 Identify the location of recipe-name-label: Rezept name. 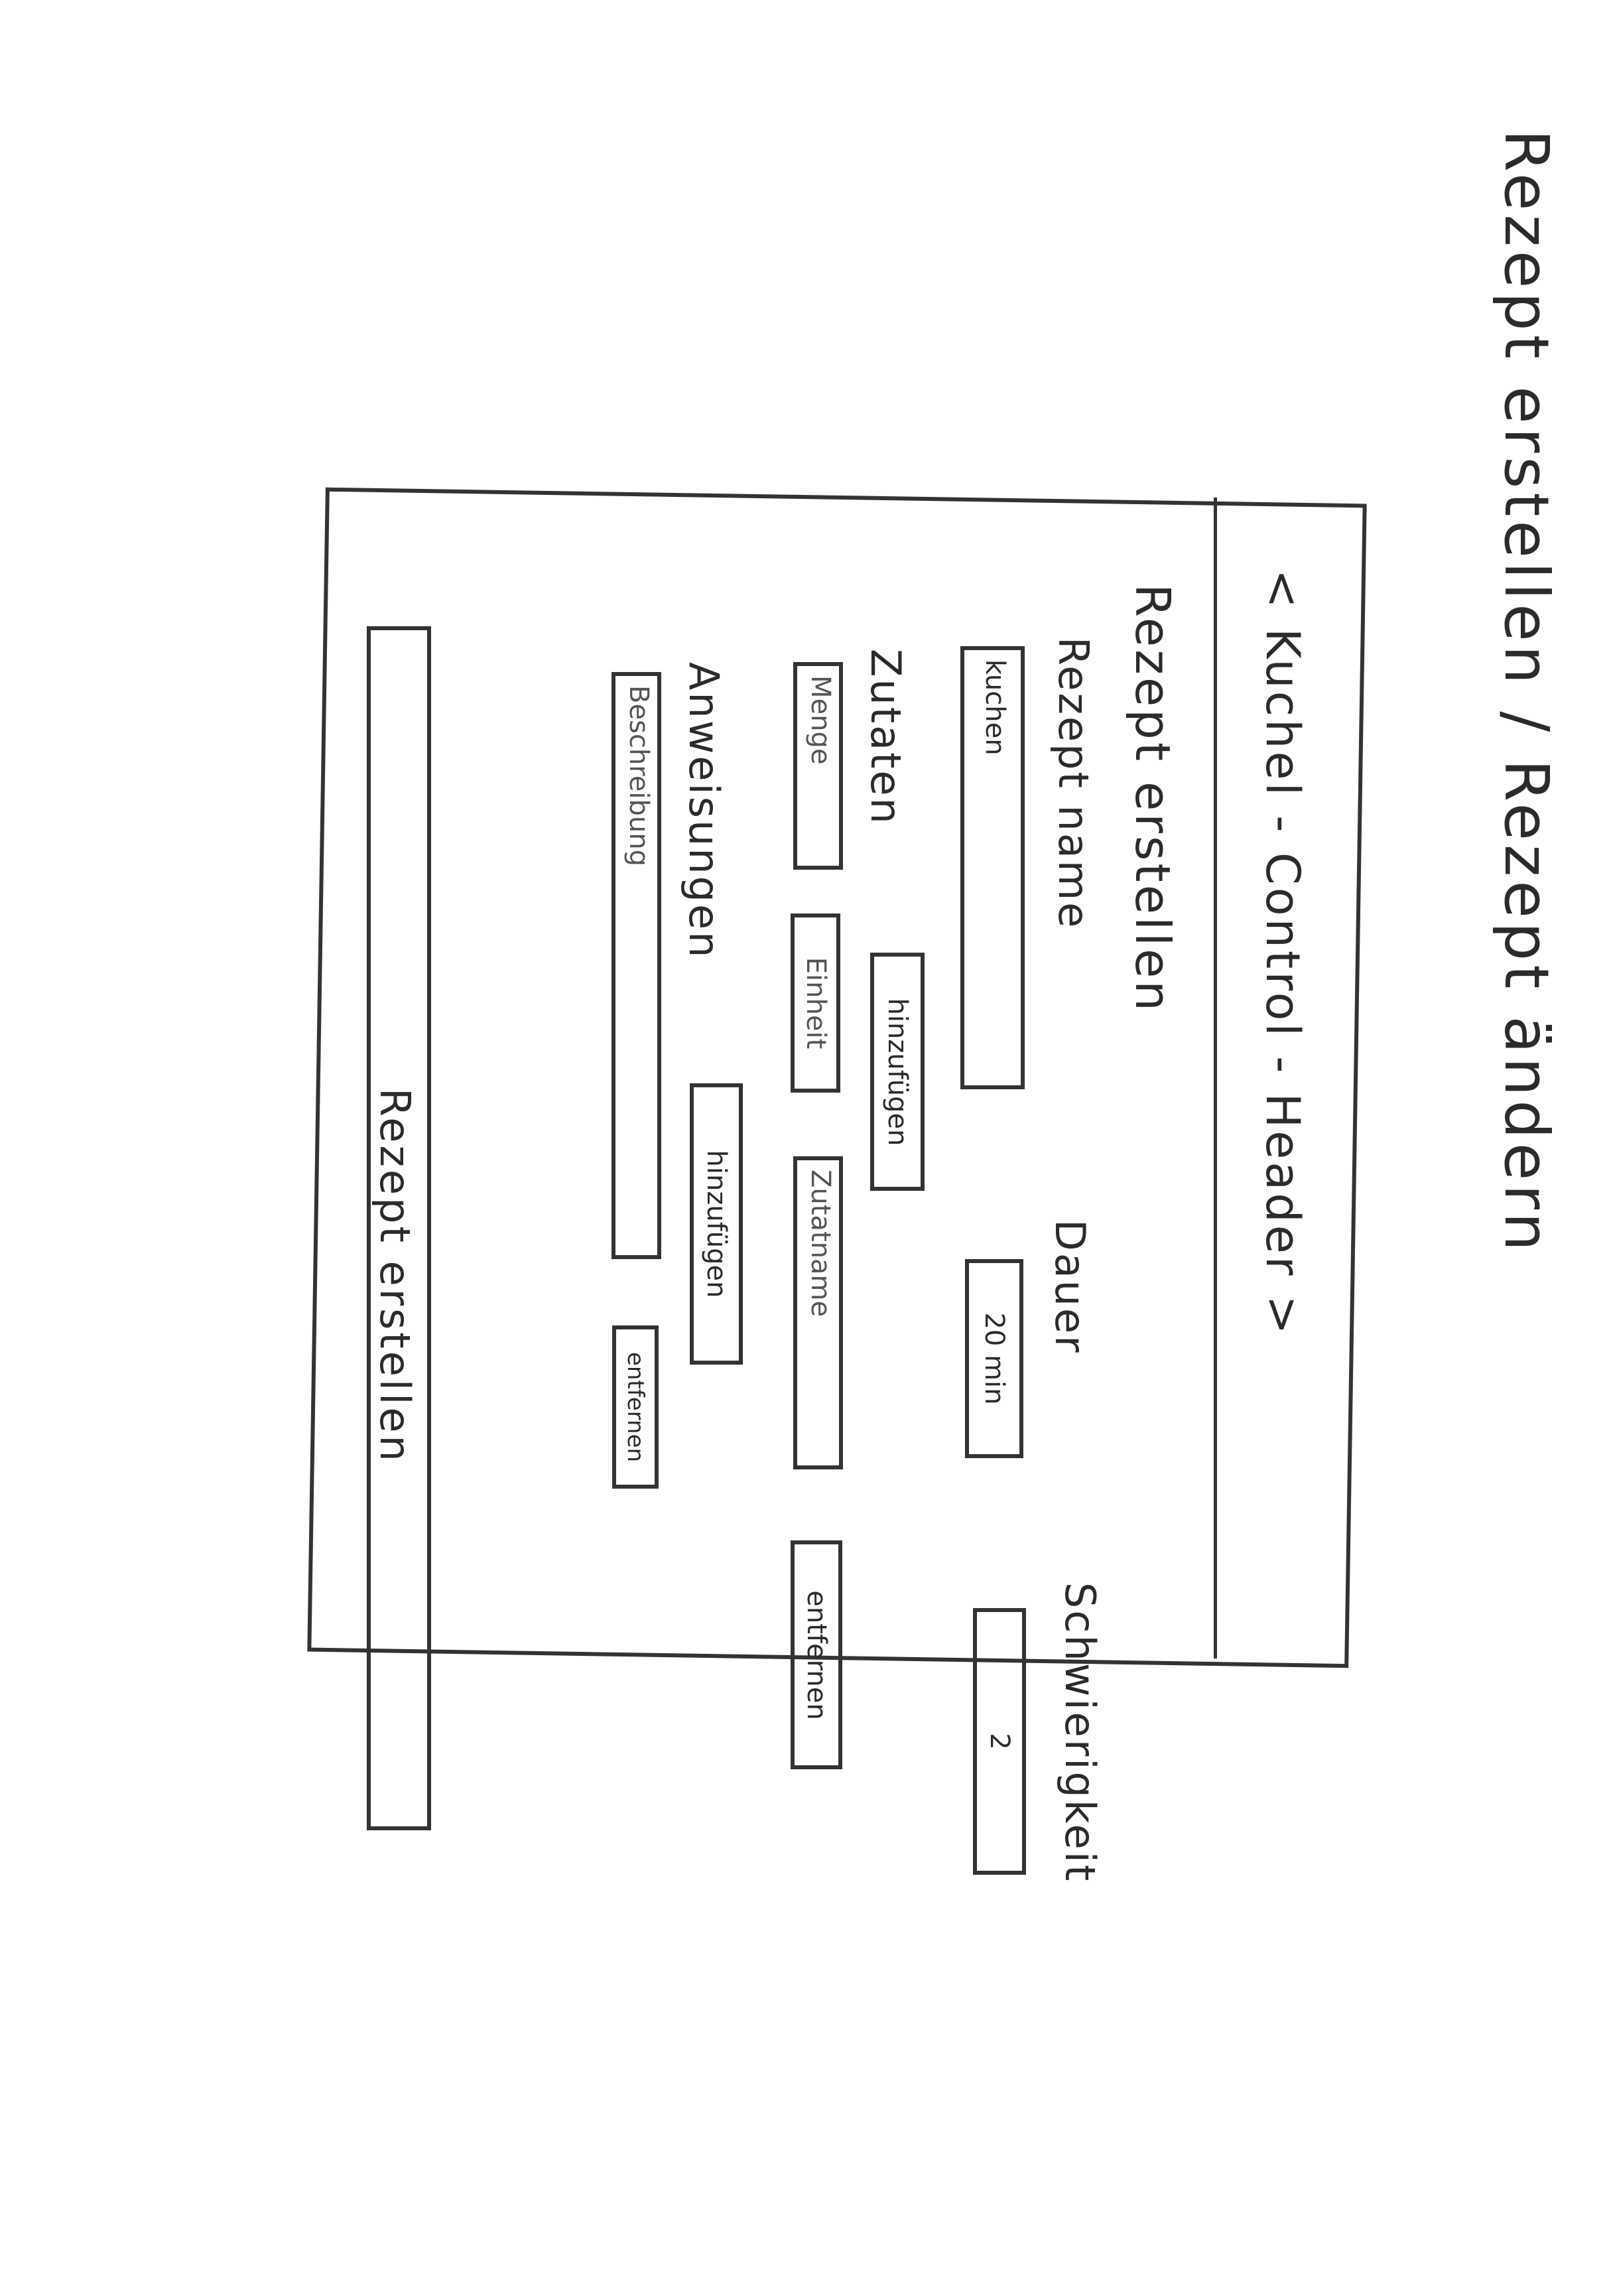
(1073, 783).